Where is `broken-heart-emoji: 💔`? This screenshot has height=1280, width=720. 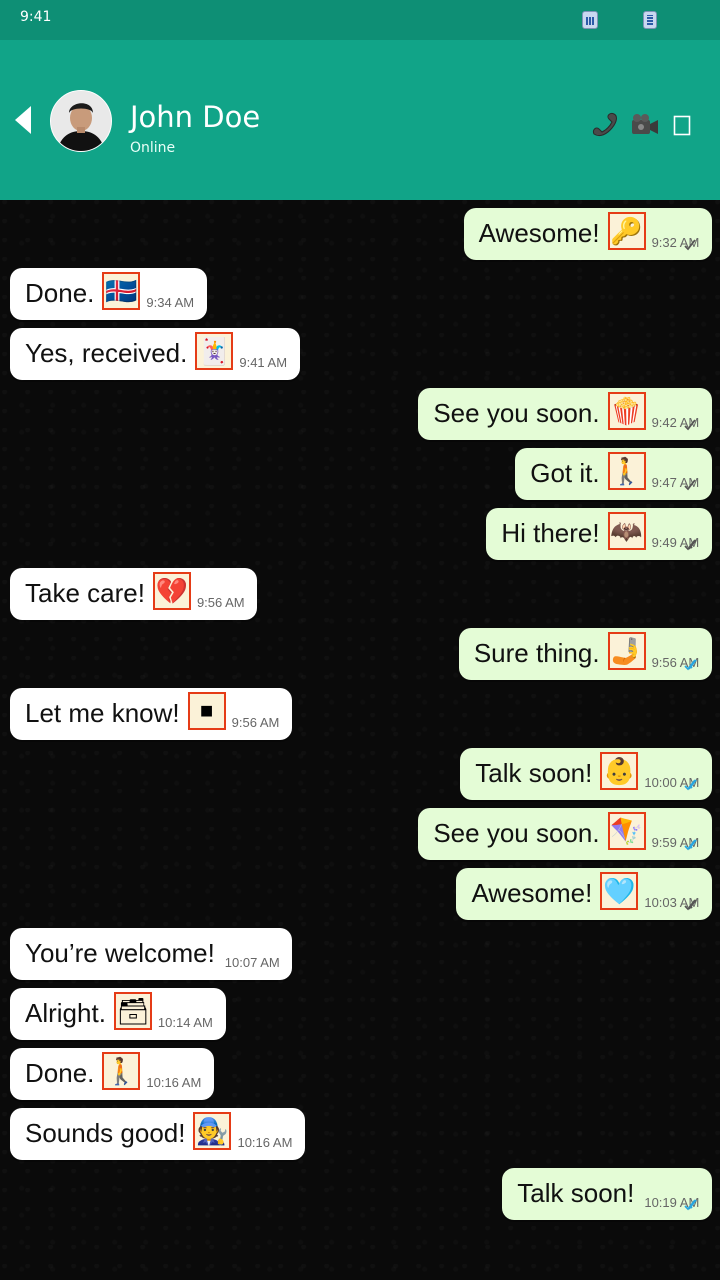 broken-heart-emoji: 💔 is located at coordinates (171, 591).